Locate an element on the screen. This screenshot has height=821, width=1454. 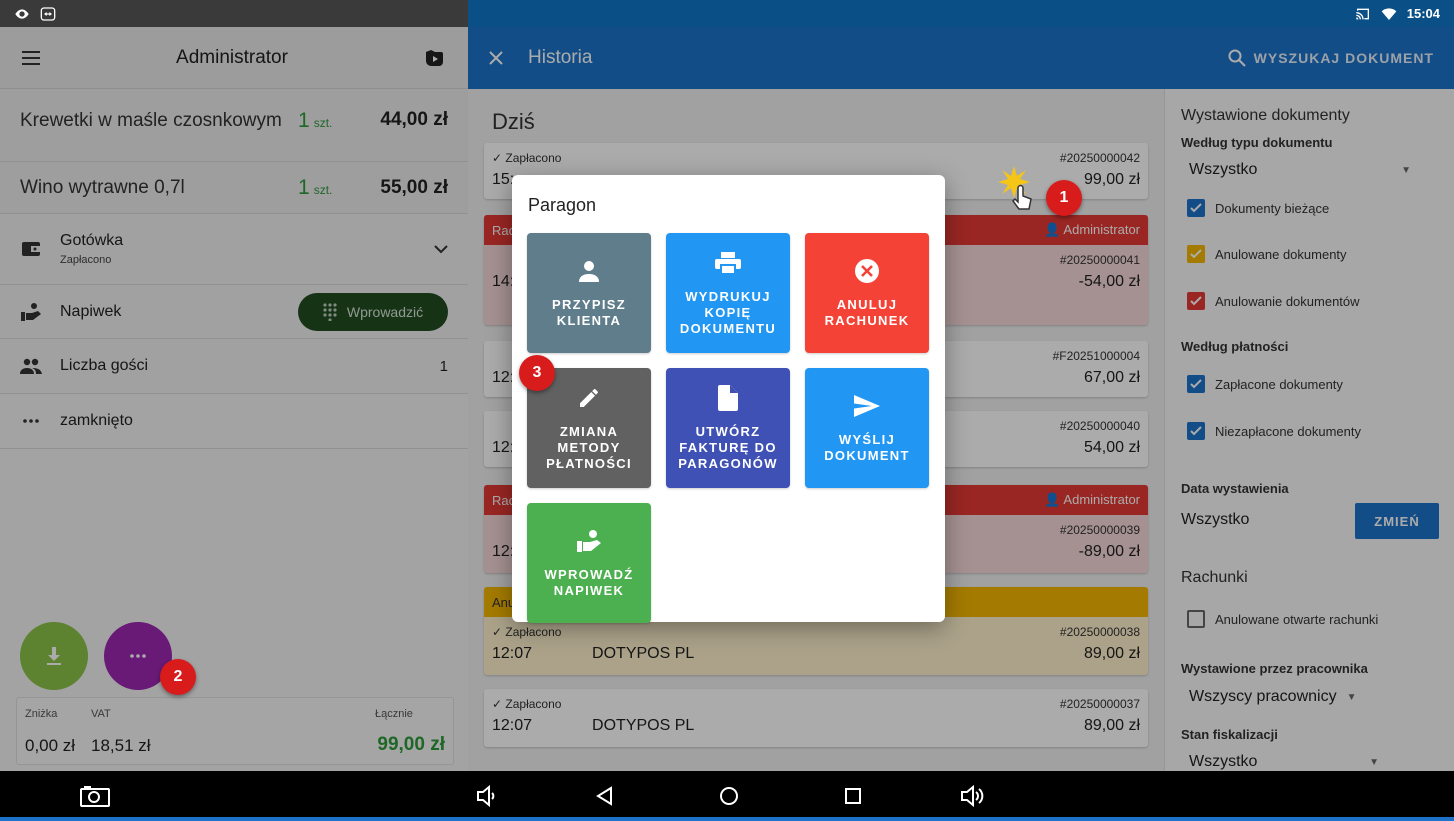
volume-up-icon is located at coordinates (973, 796).